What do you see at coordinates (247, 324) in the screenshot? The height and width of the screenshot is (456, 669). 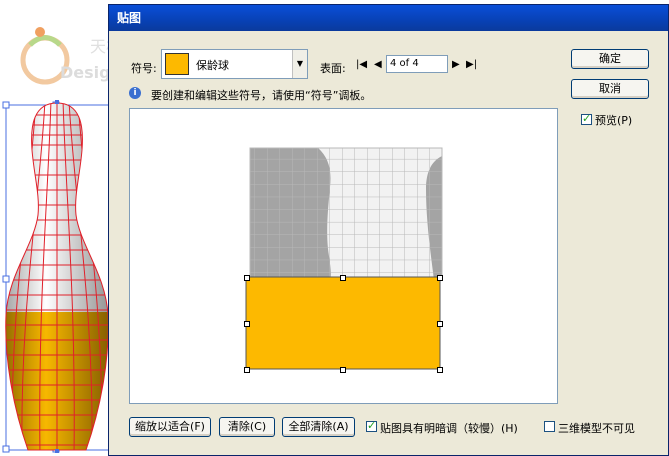 I see `resize-handle-ml` at bounding box center [247, 324].